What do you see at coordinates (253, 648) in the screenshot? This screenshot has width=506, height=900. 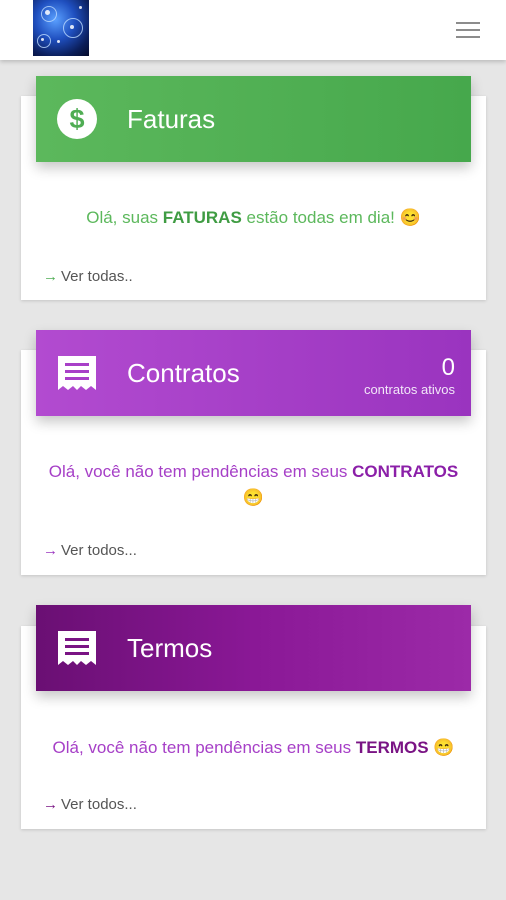 I see `termos-header: Termos` at bounding box center [253, 648].